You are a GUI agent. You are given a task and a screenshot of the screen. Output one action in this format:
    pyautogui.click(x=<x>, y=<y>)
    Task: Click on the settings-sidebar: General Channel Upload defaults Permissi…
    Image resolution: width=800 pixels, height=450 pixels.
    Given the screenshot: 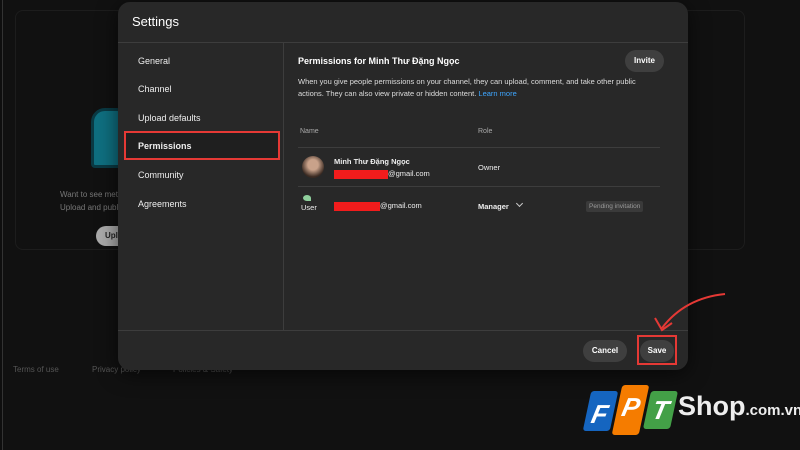 What is the action you would take?
    pyautogui.click(x=201, y=186)
    